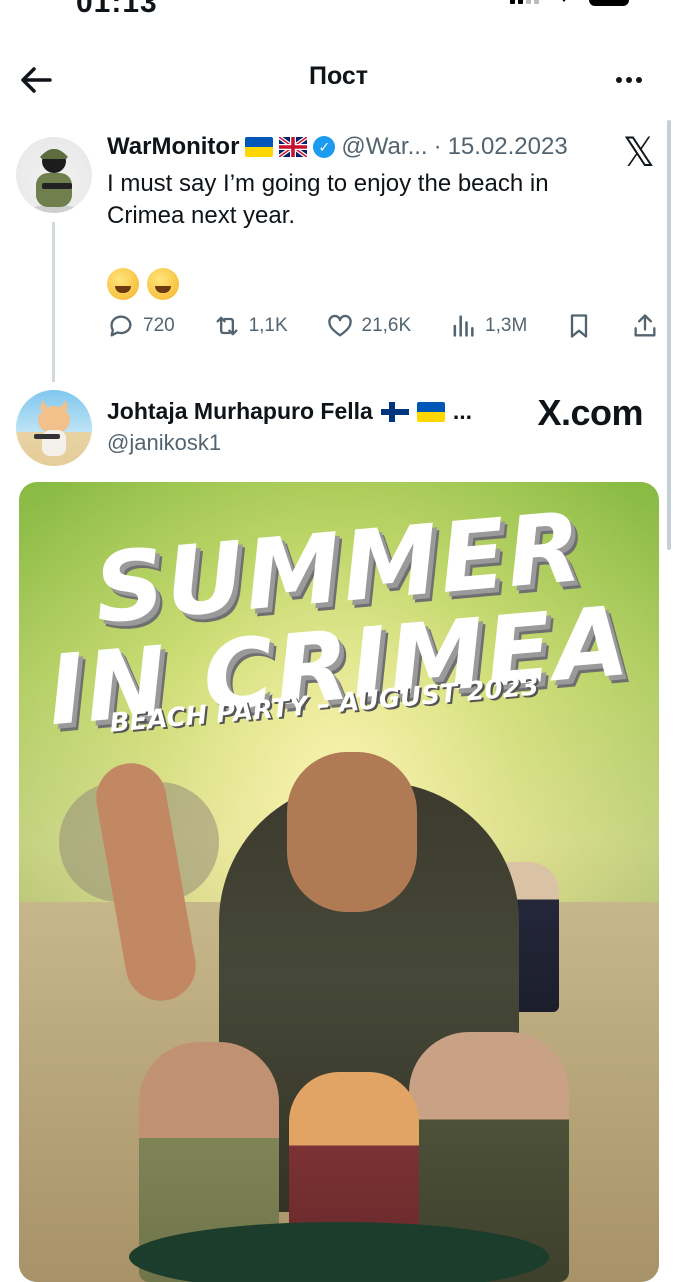 The width and height of the screenshot is (677, 1282). What do you see at coordinates (394, 411) in the screenshot?
I see `finland-flag-icon` at bounding box center [394, 411].